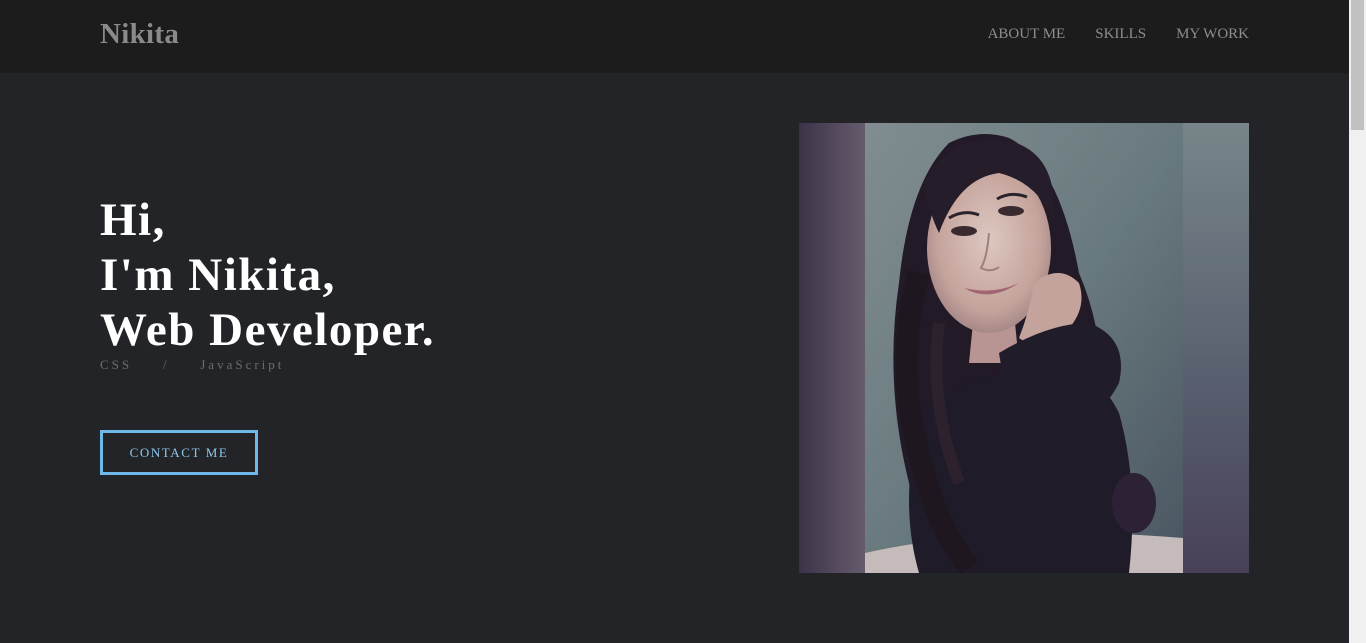 The image size is (1366, 643). What do you see at coordinates (1027, 34) in the screenshot?
I see `nav-about-me: ABOUT ME` at bounding box center [1027, 34].